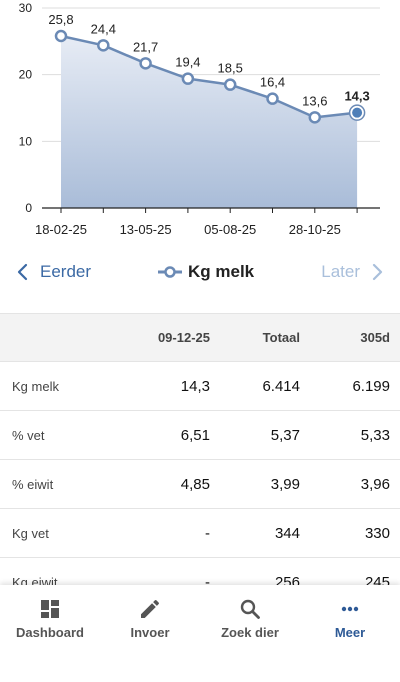  Describe the element at coordinates (26, 141) in the screenshot. I see `y-tick-label: 10` at that location.